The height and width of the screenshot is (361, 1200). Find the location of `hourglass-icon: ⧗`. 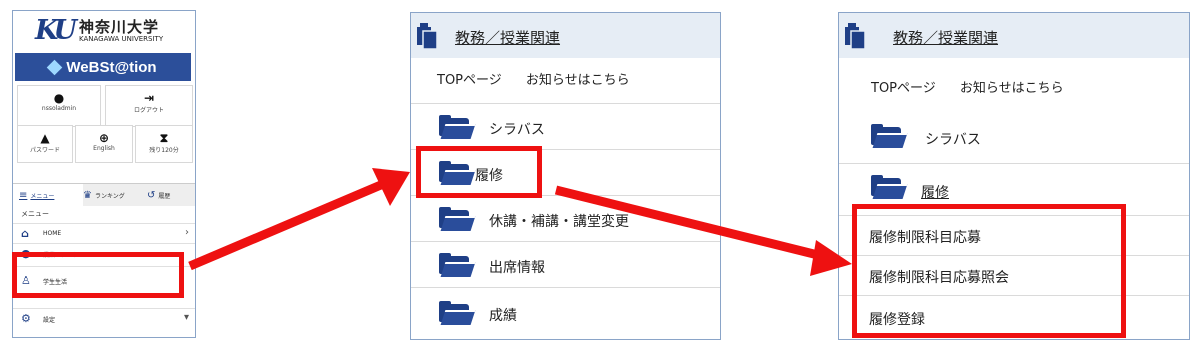

hourglass-icon: ⧗ is located at coordinates (164, 138).